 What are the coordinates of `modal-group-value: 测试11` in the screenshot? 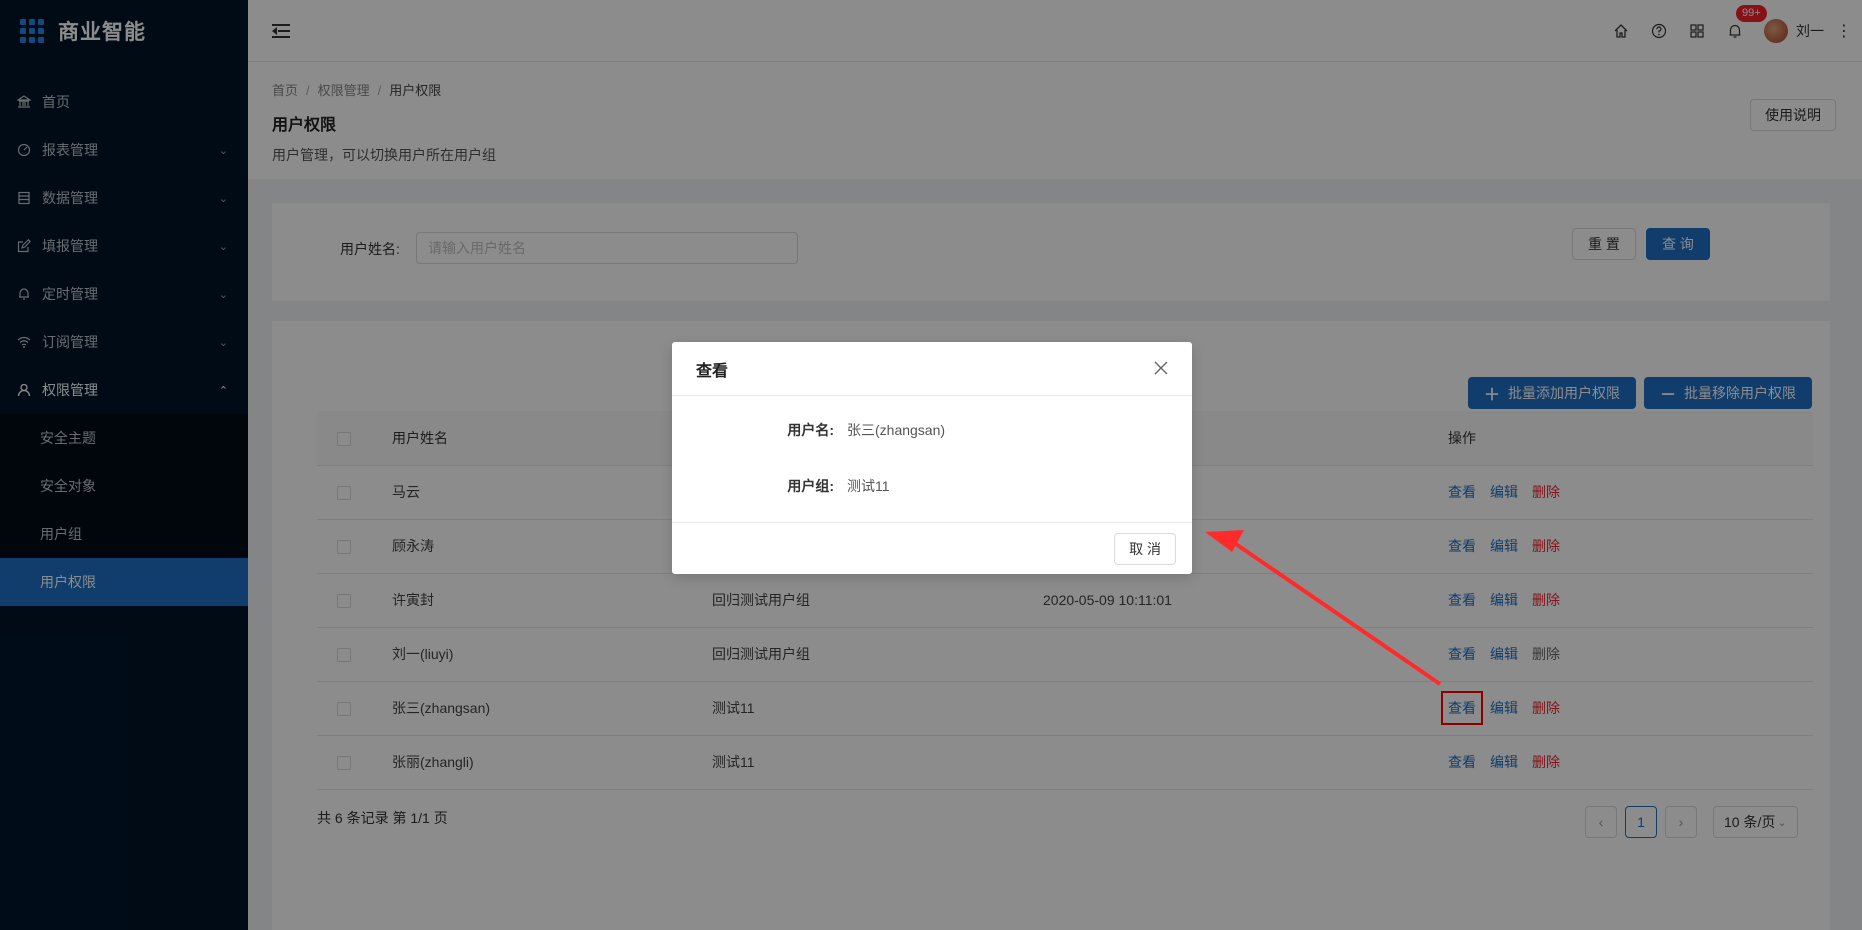 It's located at (868, 486).